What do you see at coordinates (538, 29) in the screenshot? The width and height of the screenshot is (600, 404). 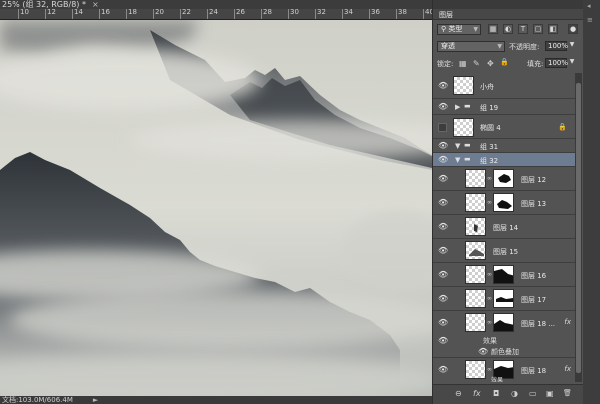 I see `shape-filter-icon: ▢` at bounding box center [538, 29].